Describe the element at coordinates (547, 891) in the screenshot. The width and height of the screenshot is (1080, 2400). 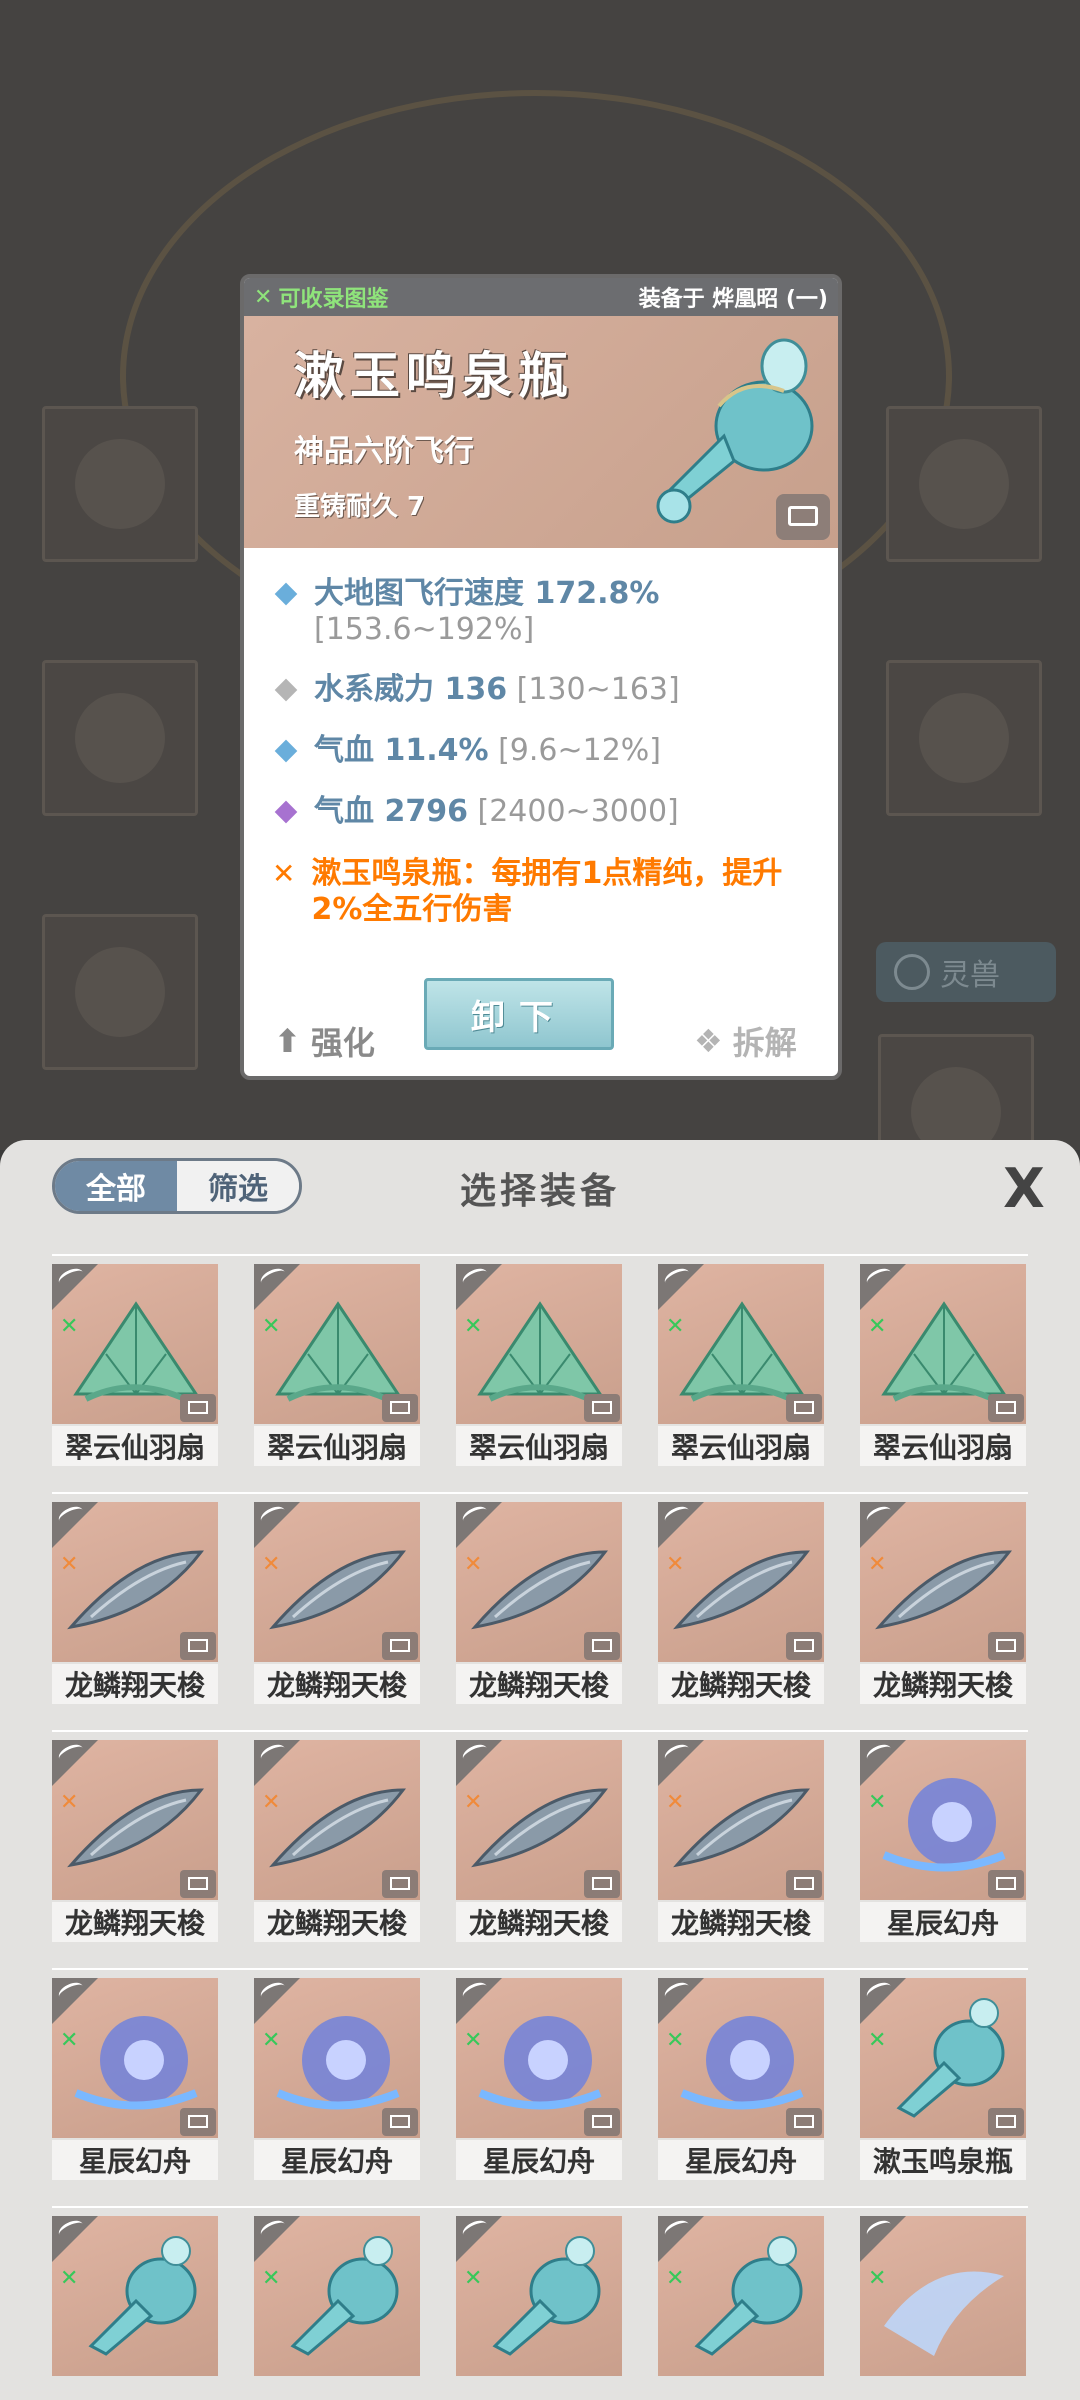
I see `special-effect-text: 漱玉鸣泉瓶：每拥有1点精纯，提升2%全五行伤害` at that location.